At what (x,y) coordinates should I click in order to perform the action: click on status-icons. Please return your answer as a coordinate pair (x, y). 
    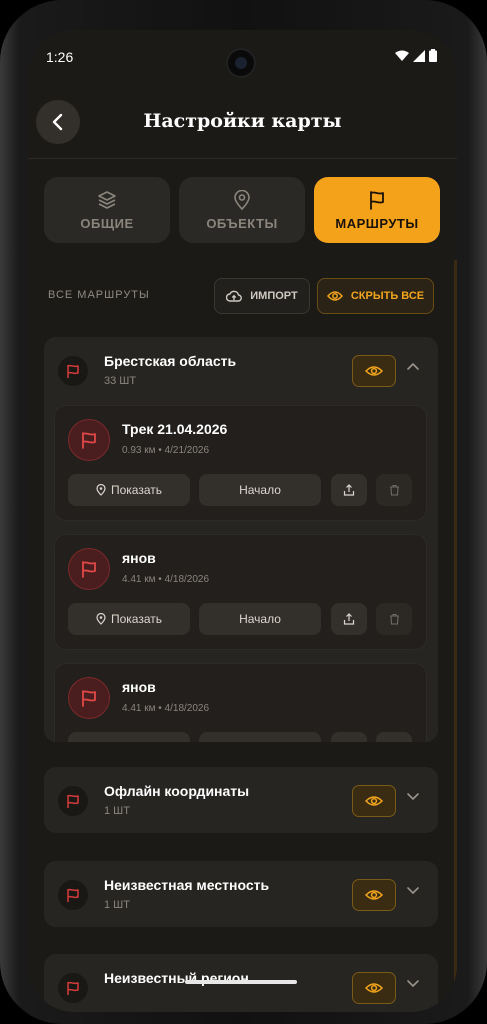
    Looking at the image, I should click on (416, 55).